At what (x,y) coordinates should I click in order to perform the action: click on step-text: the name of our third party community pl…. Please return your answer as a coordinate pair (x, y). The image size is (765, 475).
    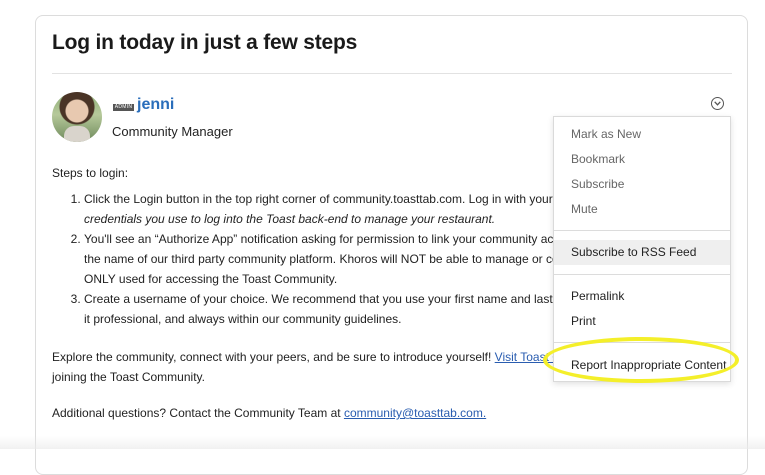
    Looking at the image, I should click on (340, 259).